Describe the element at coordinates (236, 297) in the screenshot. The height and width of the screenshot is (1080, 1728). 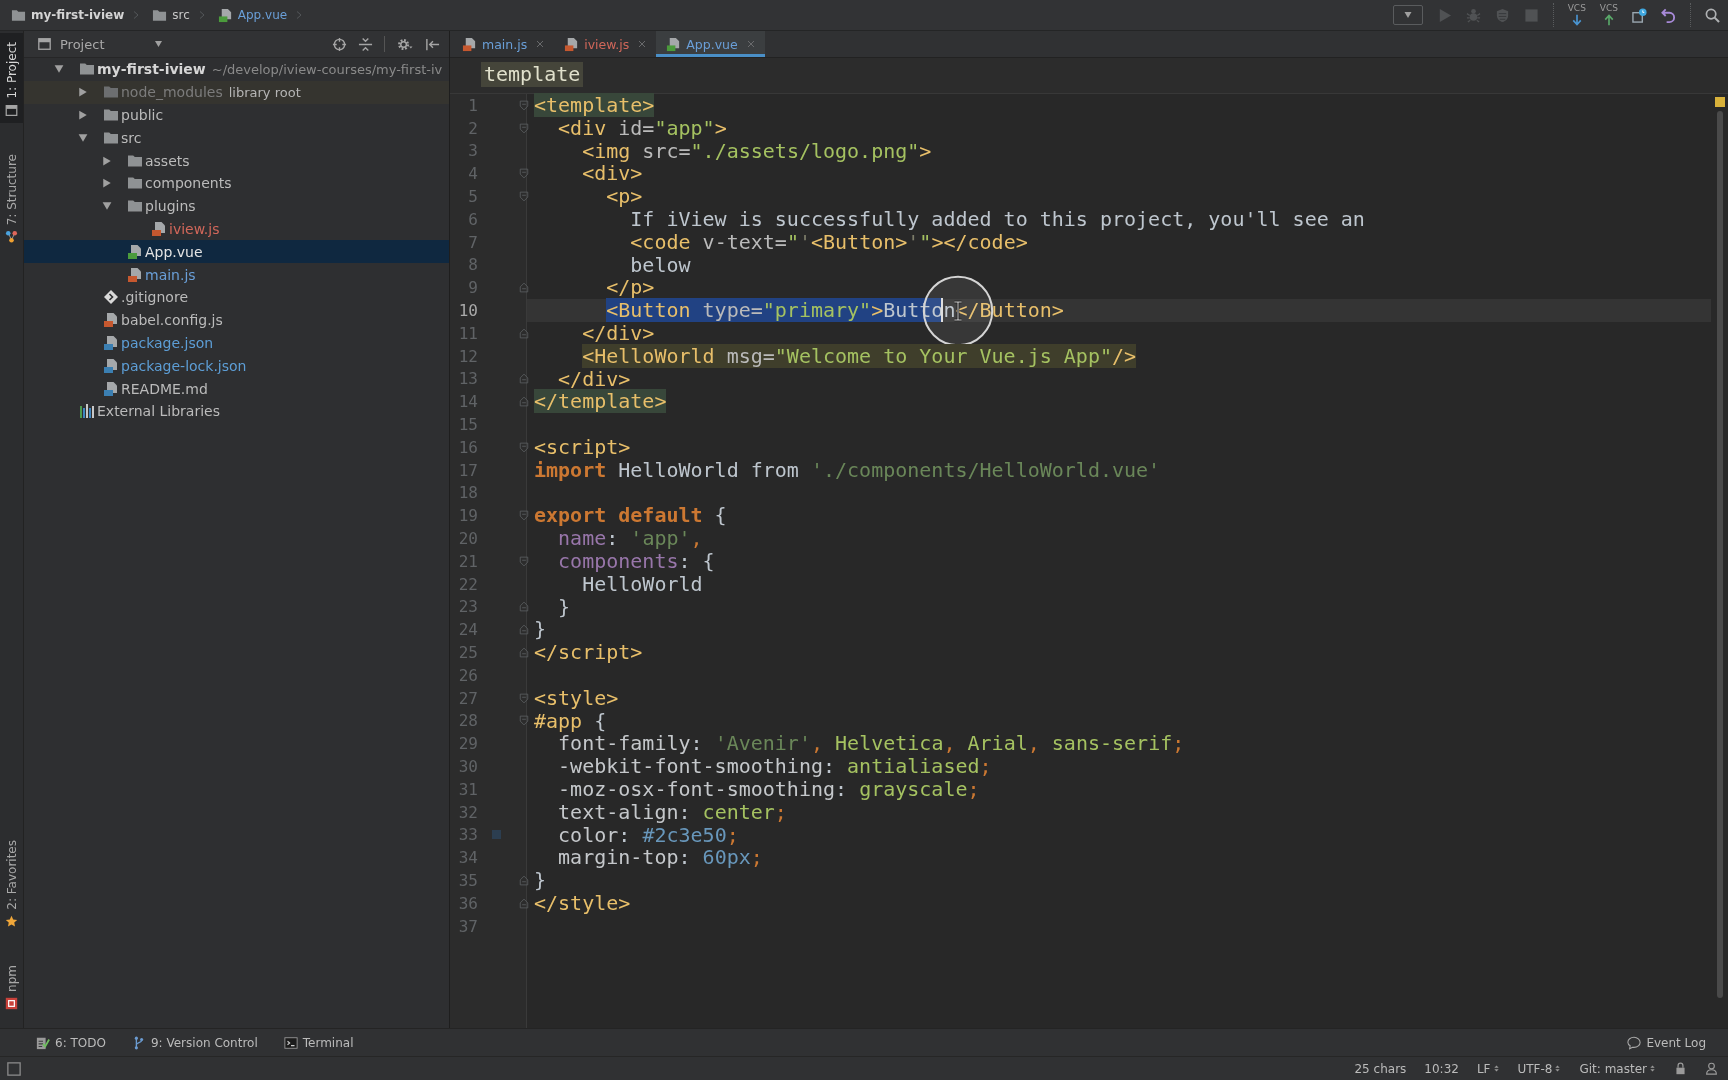
I see `tree-item: .gitignore` at that location.